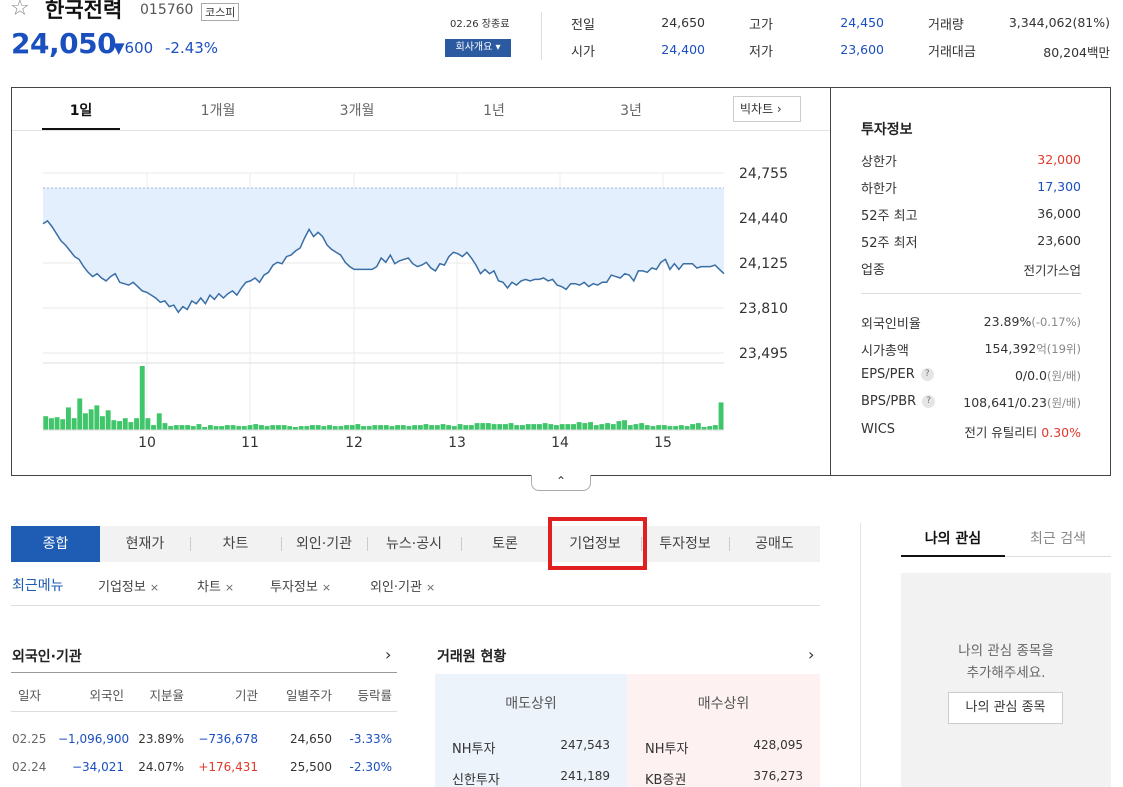  Describe the element at coordinates (953, 538) in the screenshot. I see `tab-my-watchlist: 나의 관심` at that location.